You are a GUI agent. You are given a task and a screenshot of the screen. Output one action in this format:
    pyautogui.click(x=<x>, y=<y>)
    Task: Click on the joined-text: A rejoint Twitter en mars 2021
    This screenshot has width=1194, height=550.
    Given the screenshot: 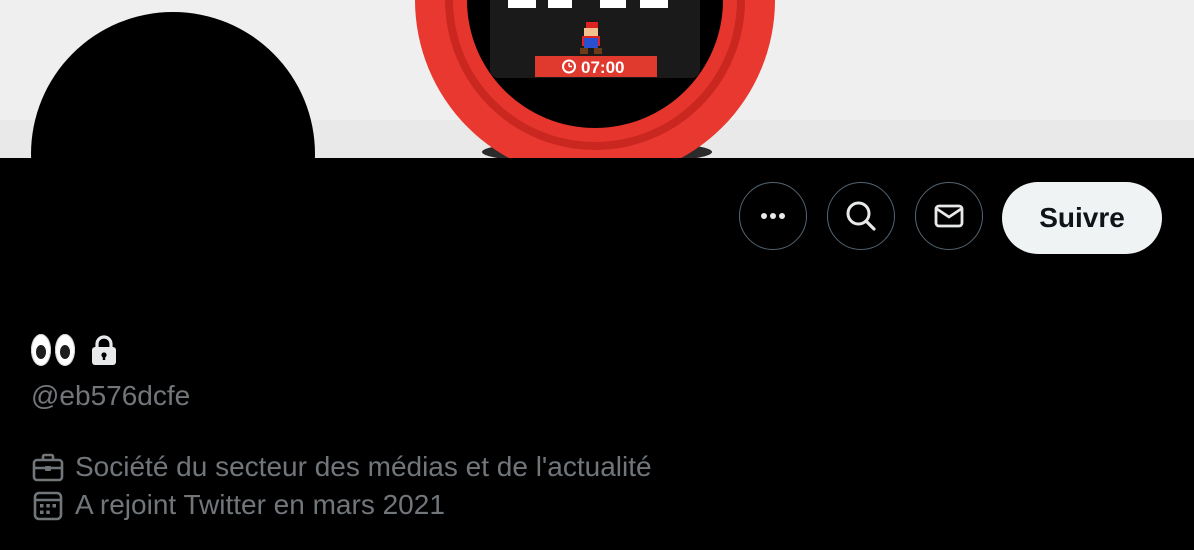 What is the action you would take?
    pyautogui.click(x=260, y=504)
    